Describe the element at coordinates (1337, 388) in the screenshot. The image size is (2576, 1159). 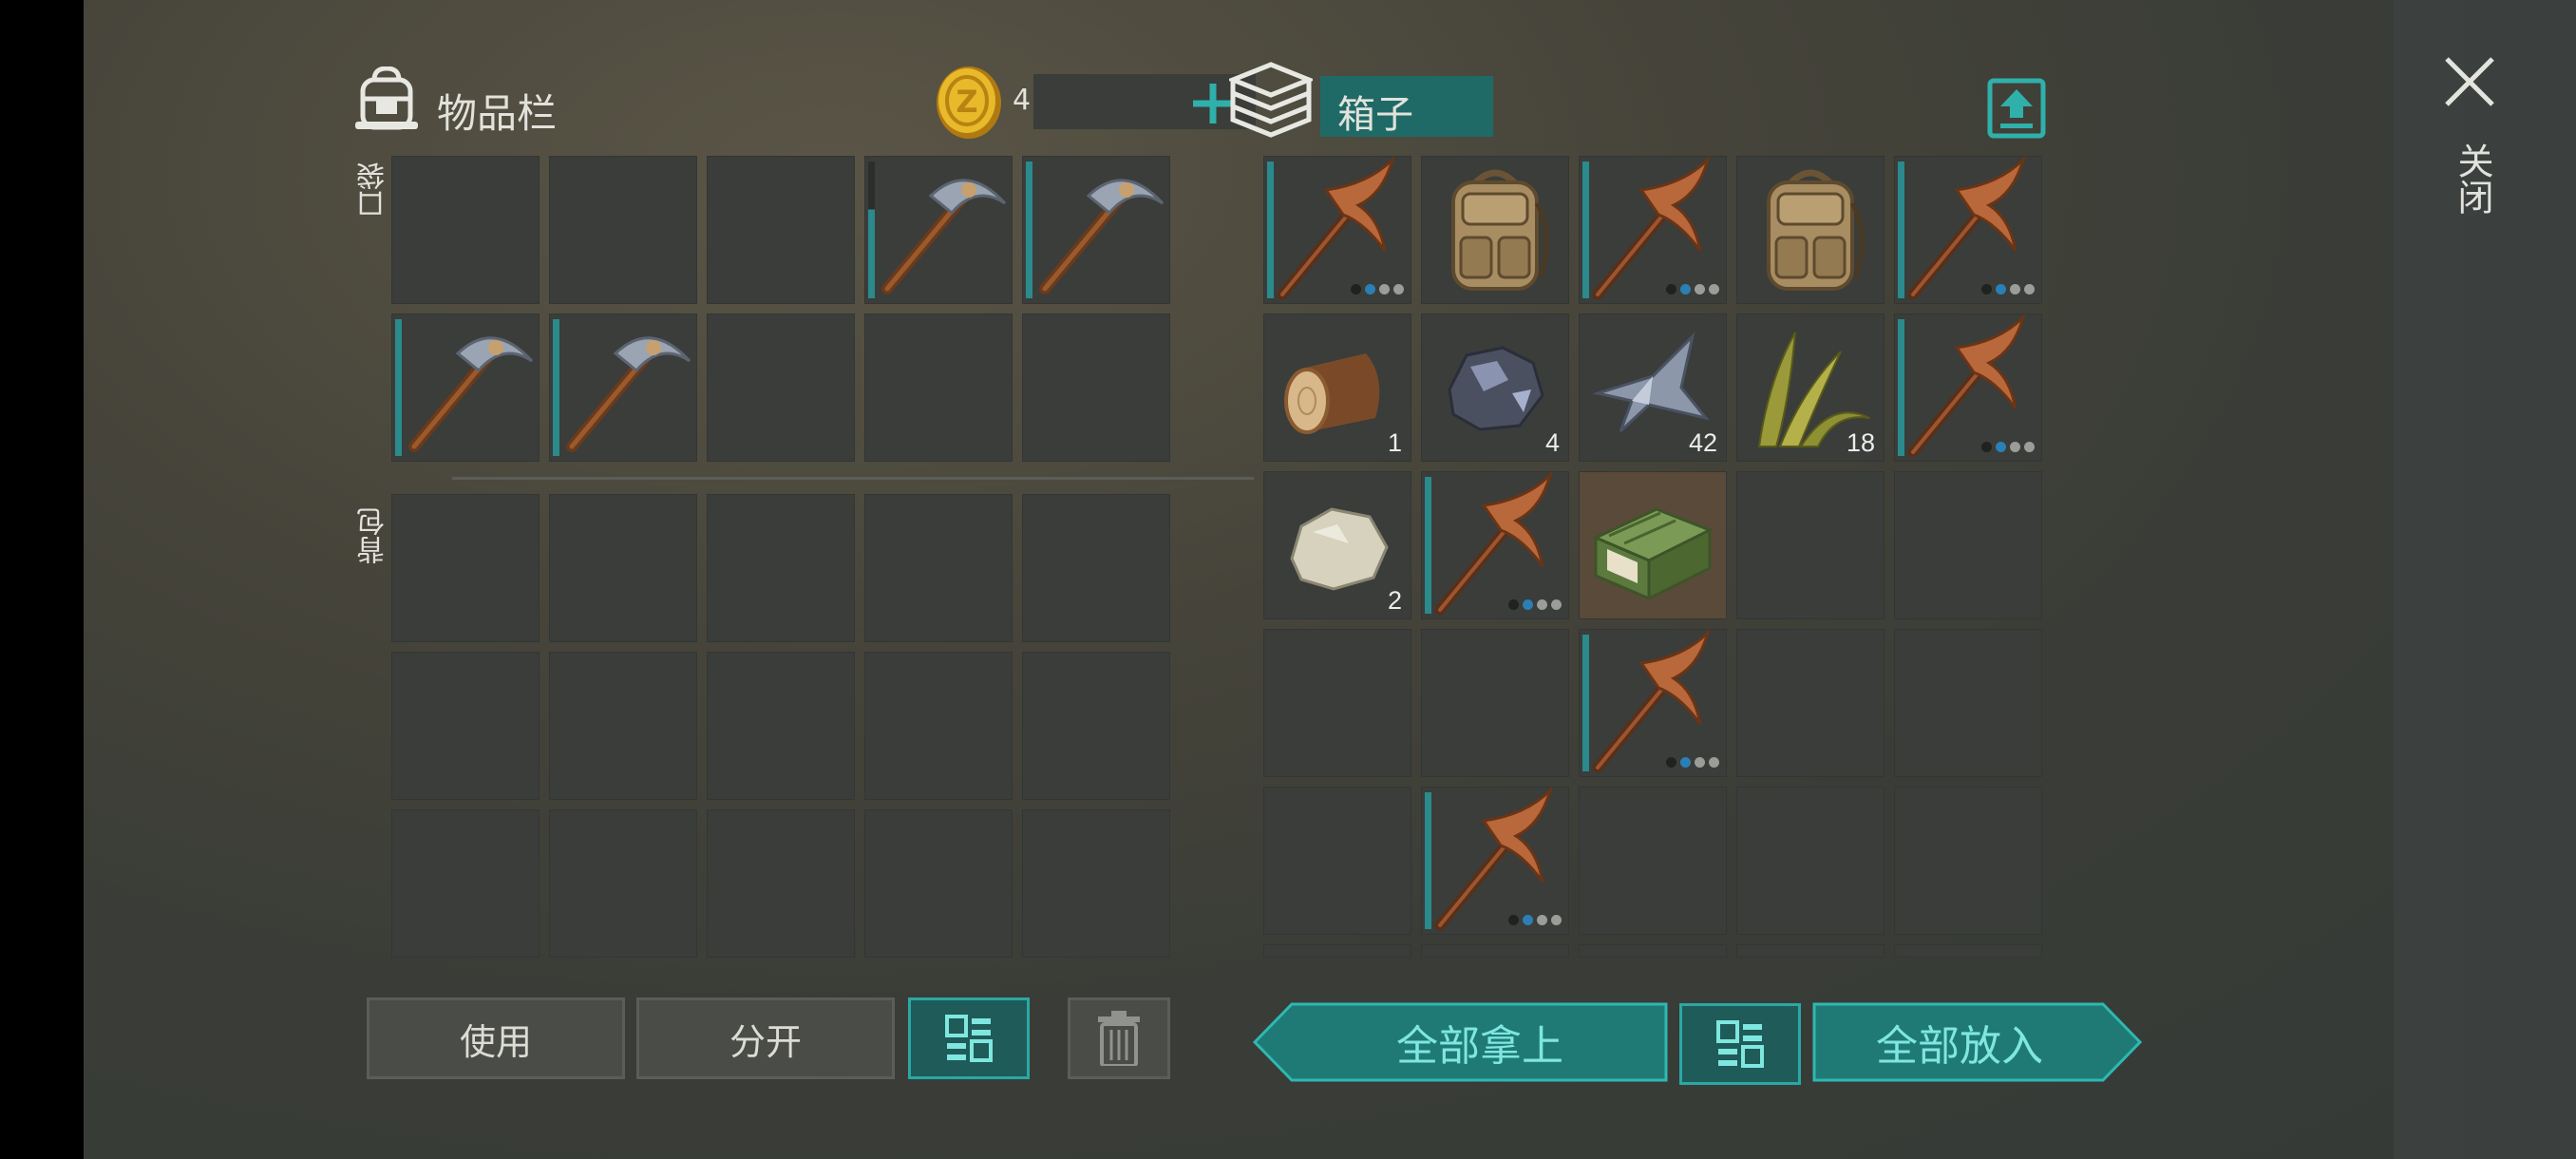
I see `chest-slot: 1` at that location.